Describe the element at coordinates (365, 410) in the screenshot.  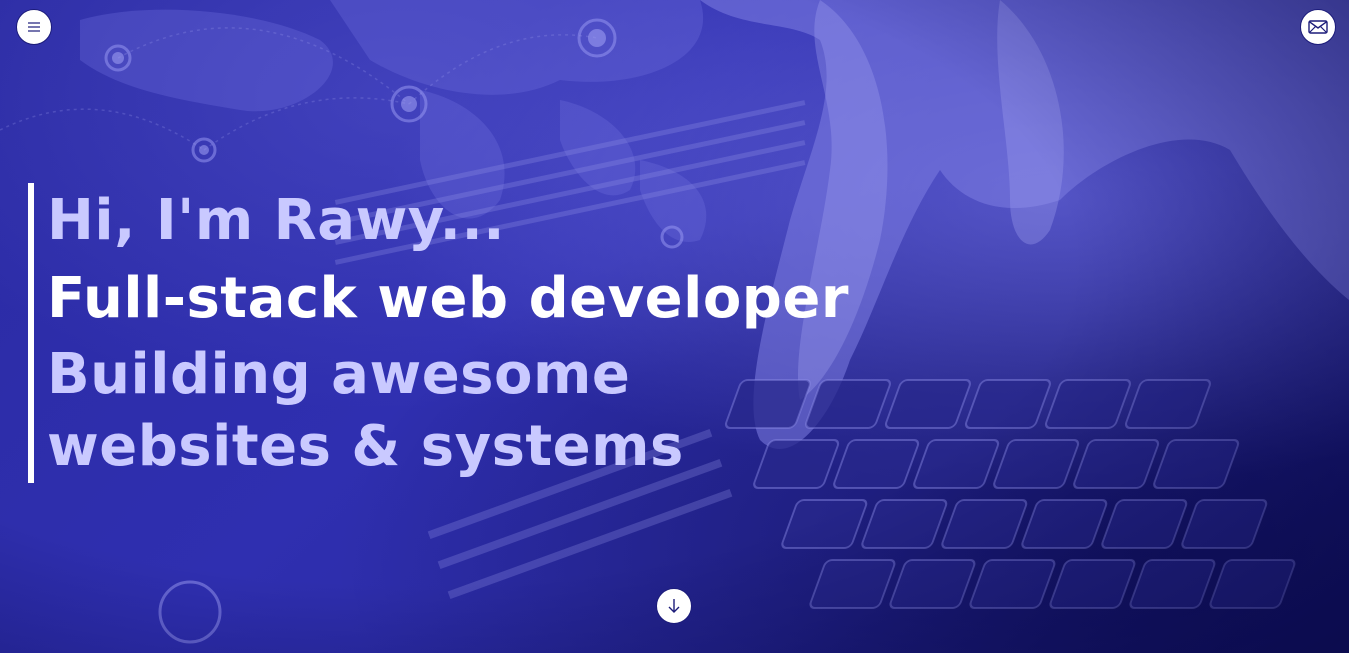
I see `tagline-heading: Building awesome websites & systems` at that location.